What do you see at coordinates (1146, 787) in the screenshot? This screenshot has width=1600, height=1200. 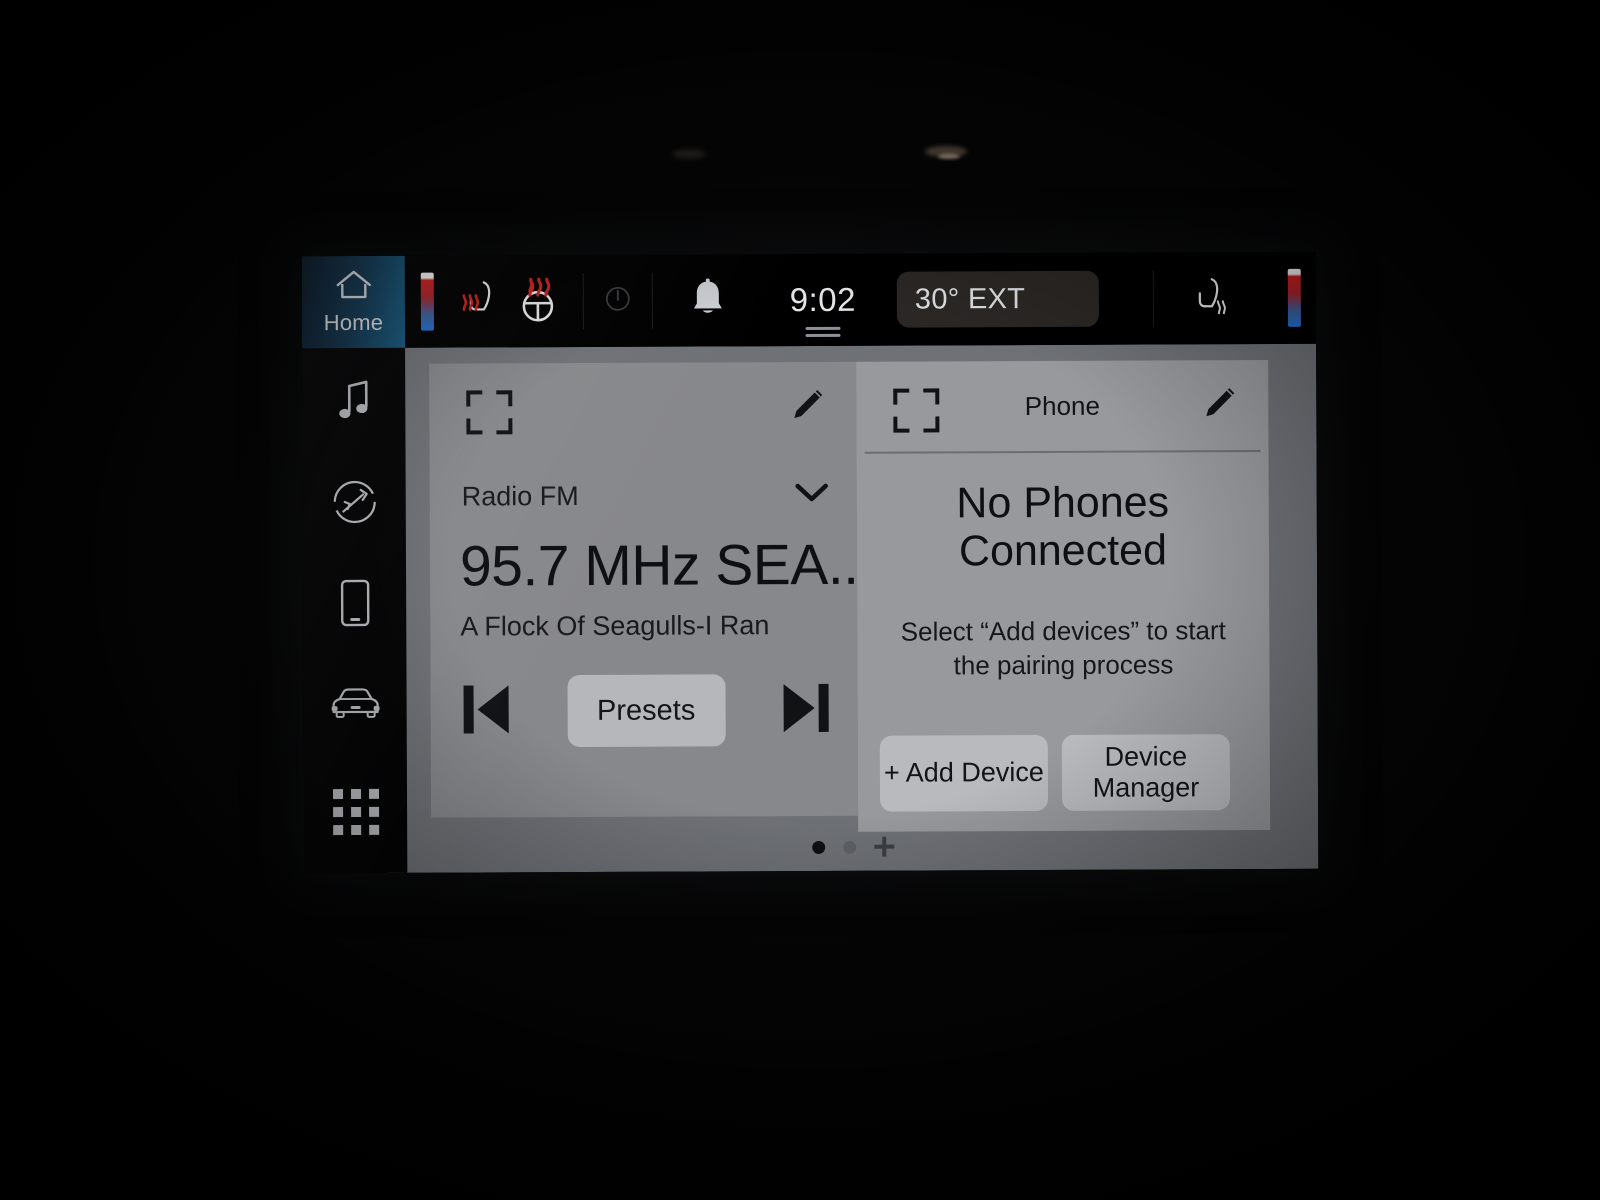 I see `device-manager-line-2: Manager` at bounding box center [1146, 787].